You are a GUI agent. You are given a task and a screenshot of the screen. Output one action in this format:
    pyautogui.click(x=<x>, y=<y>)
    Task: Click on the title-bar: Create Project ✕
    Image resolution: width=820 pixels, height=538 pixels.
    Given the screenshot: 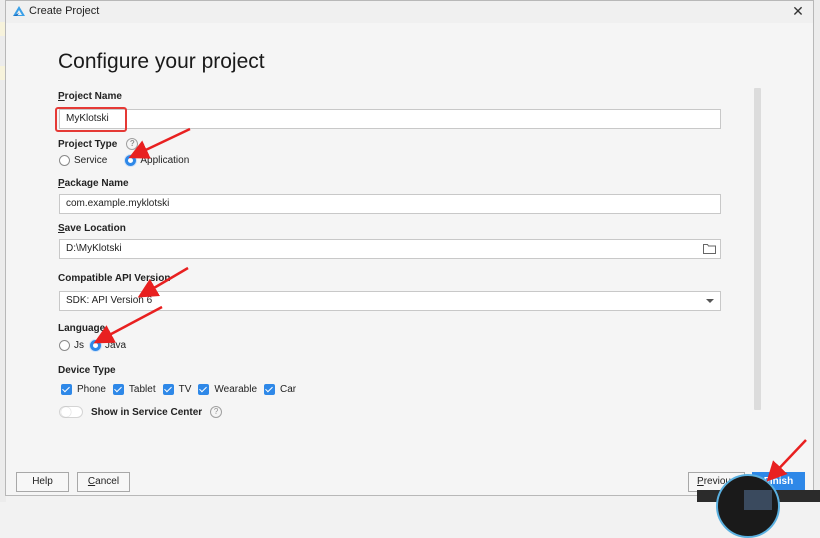 What is the action you would take?
    pyautogui.click(x=409, y=12)
    